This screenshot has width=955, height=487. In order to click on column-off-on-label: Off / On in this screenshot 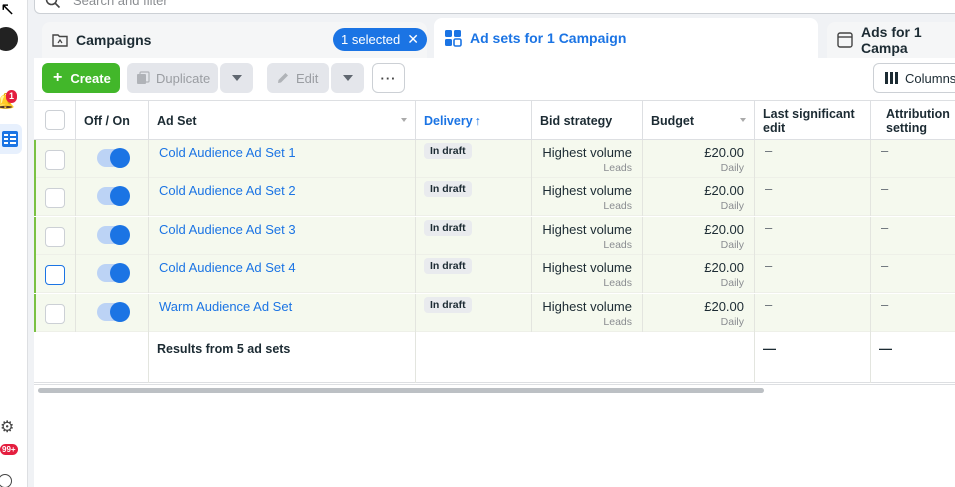, I will do `click(107, 120)`.